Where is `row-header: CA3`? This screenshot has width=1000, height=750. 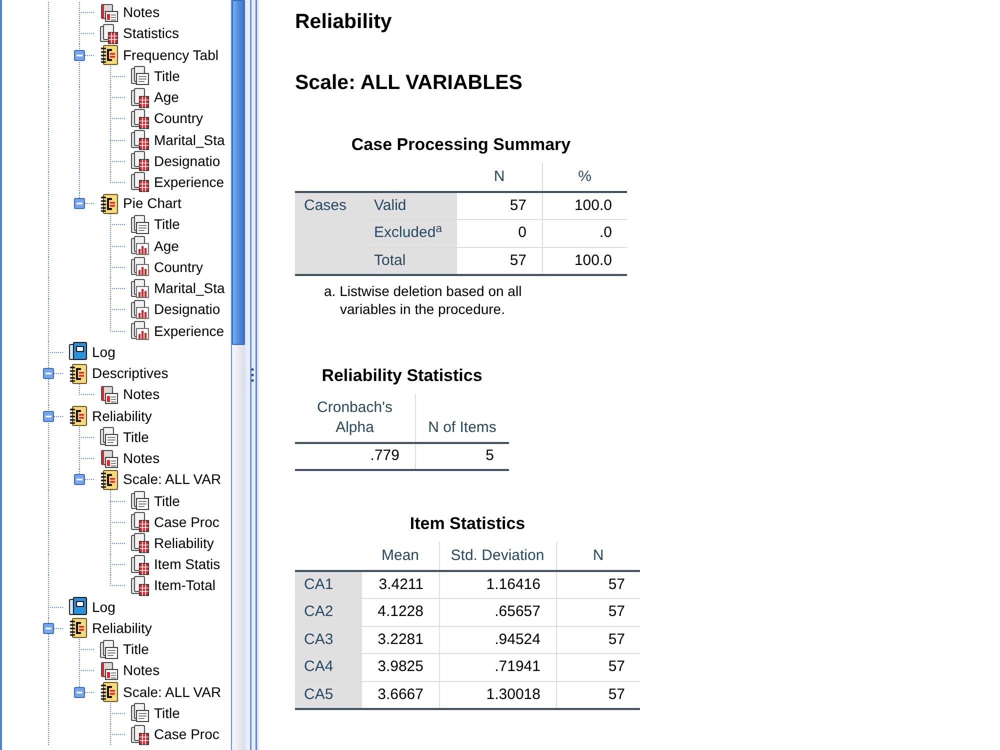
row-header: CA3 is located at coordinates (328, 640).